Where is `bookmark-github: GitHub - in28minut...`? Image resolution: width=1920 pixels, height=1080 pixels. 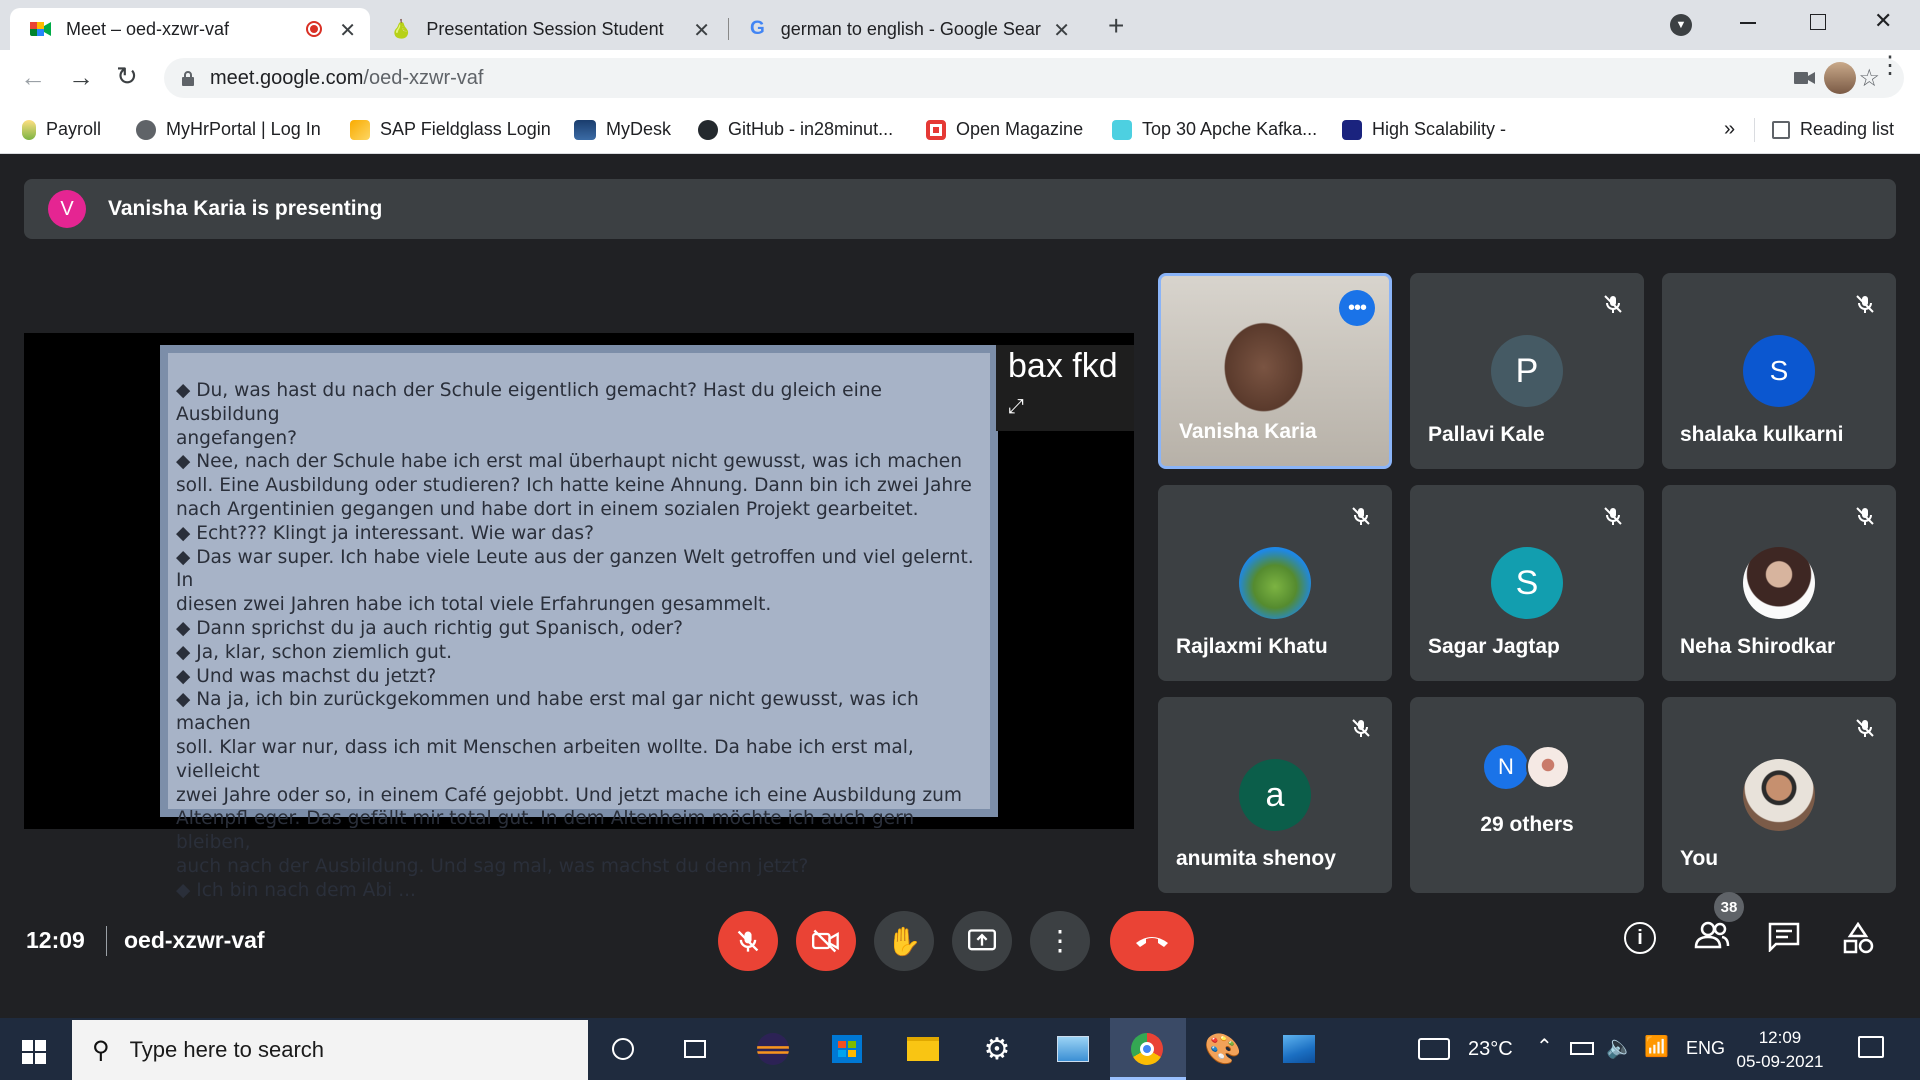
bookmark-github: GitHub - in28minut... is located at coordinates (795, 129).